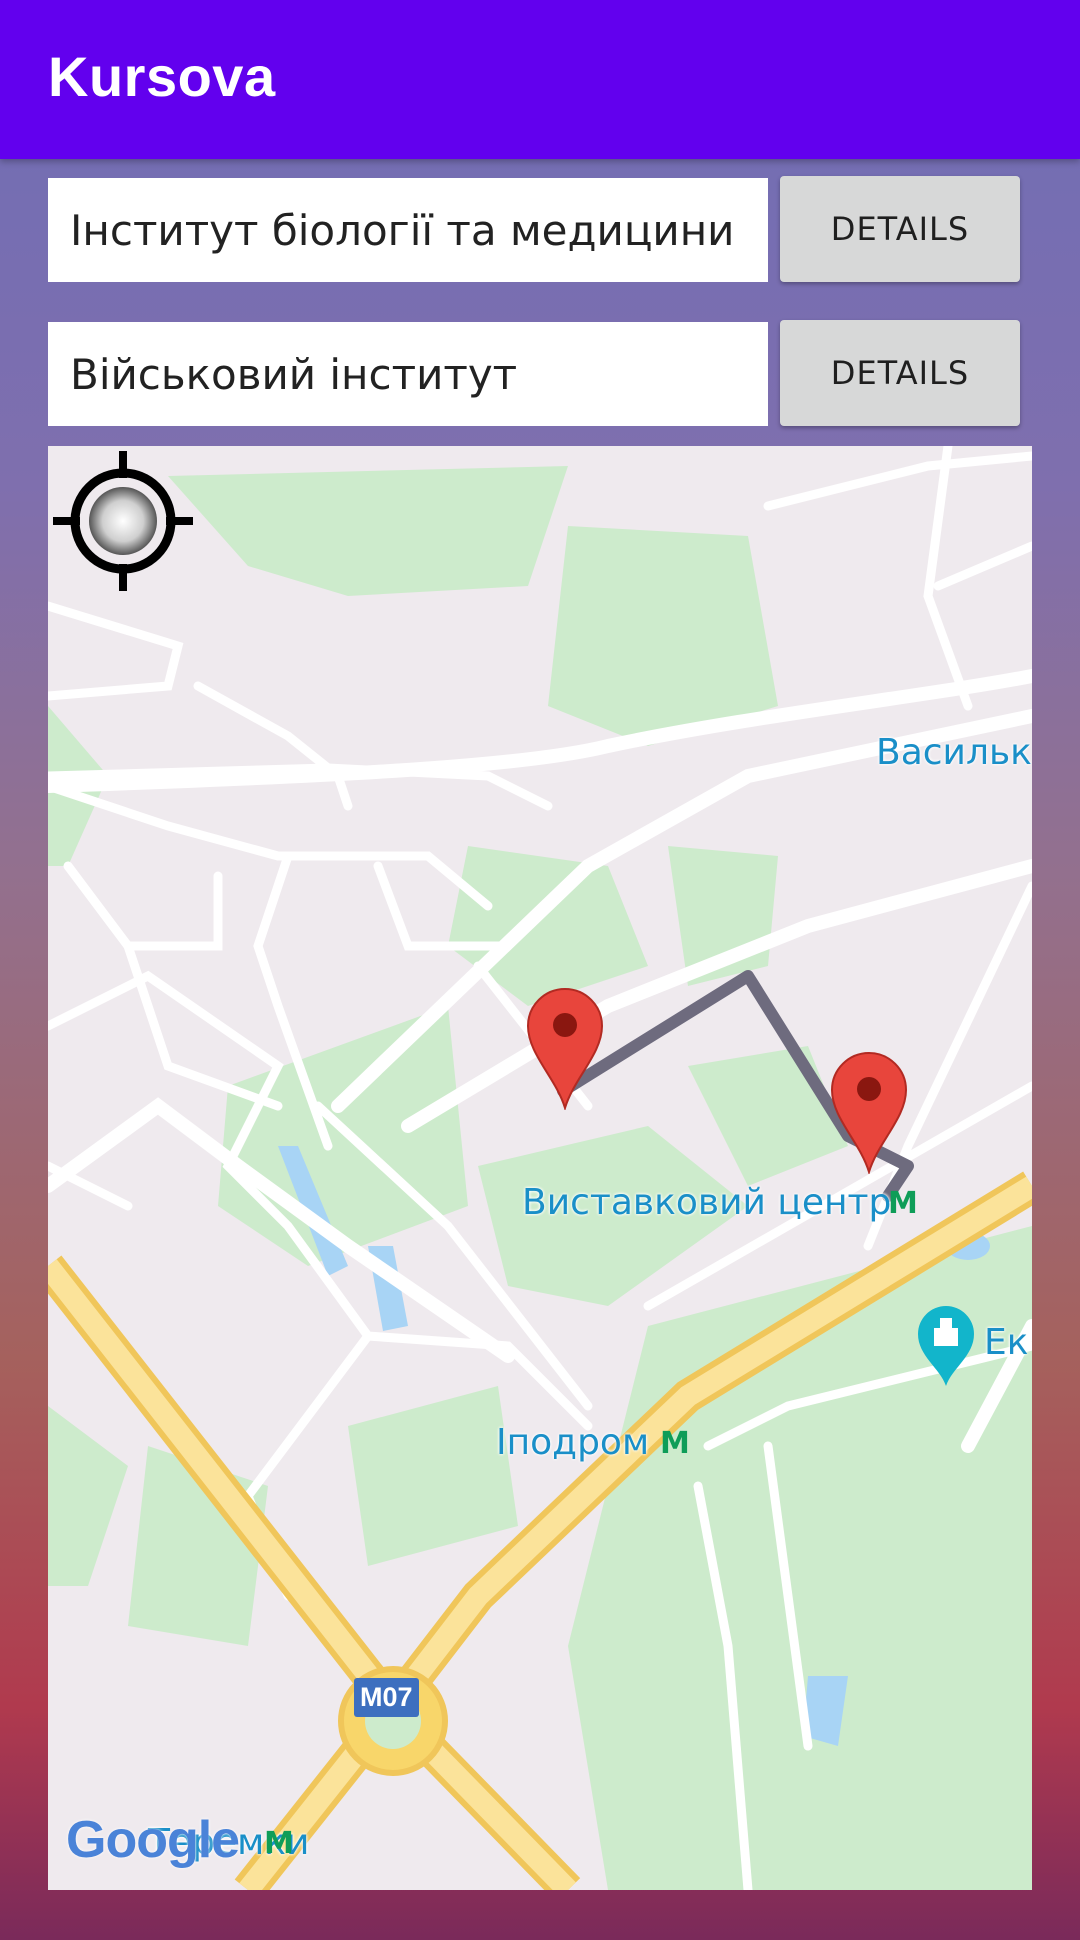  Describe the element at coordinates (869, 1112) in the screenshot. I see `destination-map-pin` at that location.